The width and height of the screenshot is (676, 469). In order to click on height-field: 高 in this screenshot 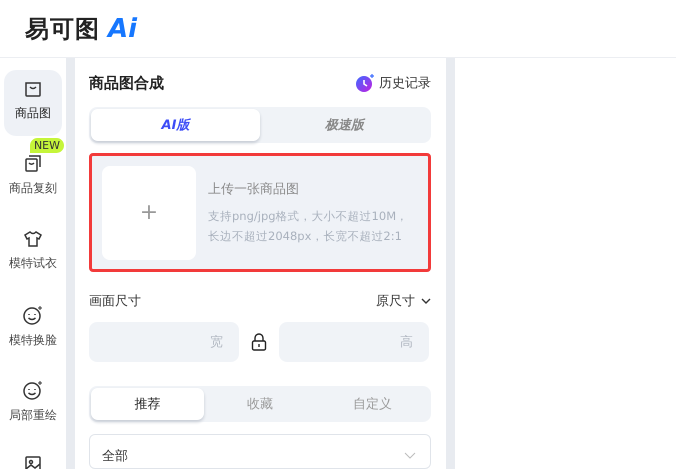, I will do `click(354, 342)`.